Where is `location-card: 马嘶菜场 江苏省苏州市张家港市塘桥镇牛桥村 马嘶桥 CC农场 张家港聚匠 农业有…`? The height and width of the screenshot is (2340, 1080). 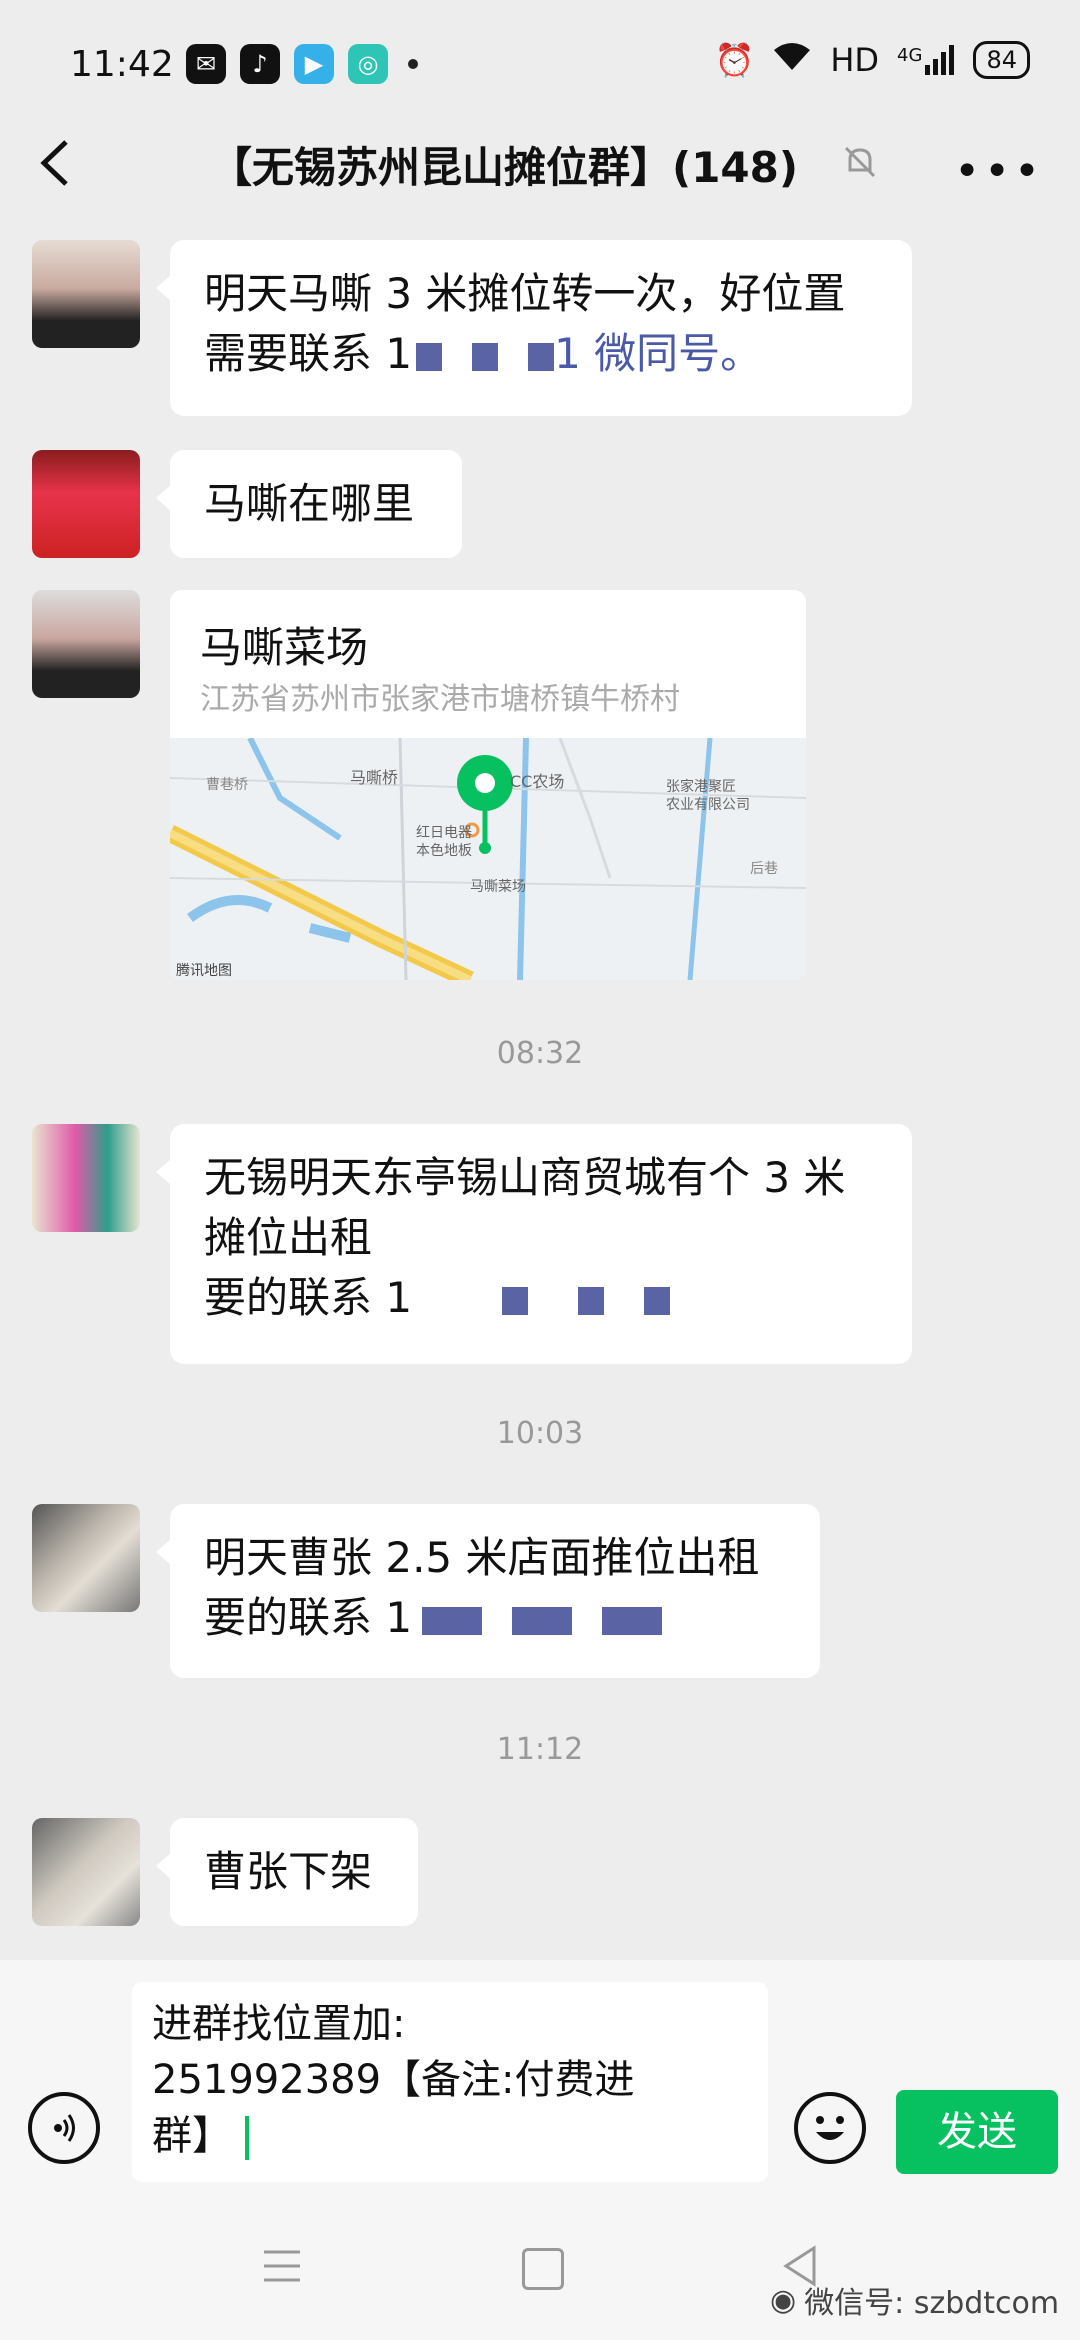 location-card: 马嘶菜场 江苏省苏州市张家港市塘桥镇牛桥村 马嘶桥 CC农场 张家港聚匠 农业有… is located at coordinates (488, 785).